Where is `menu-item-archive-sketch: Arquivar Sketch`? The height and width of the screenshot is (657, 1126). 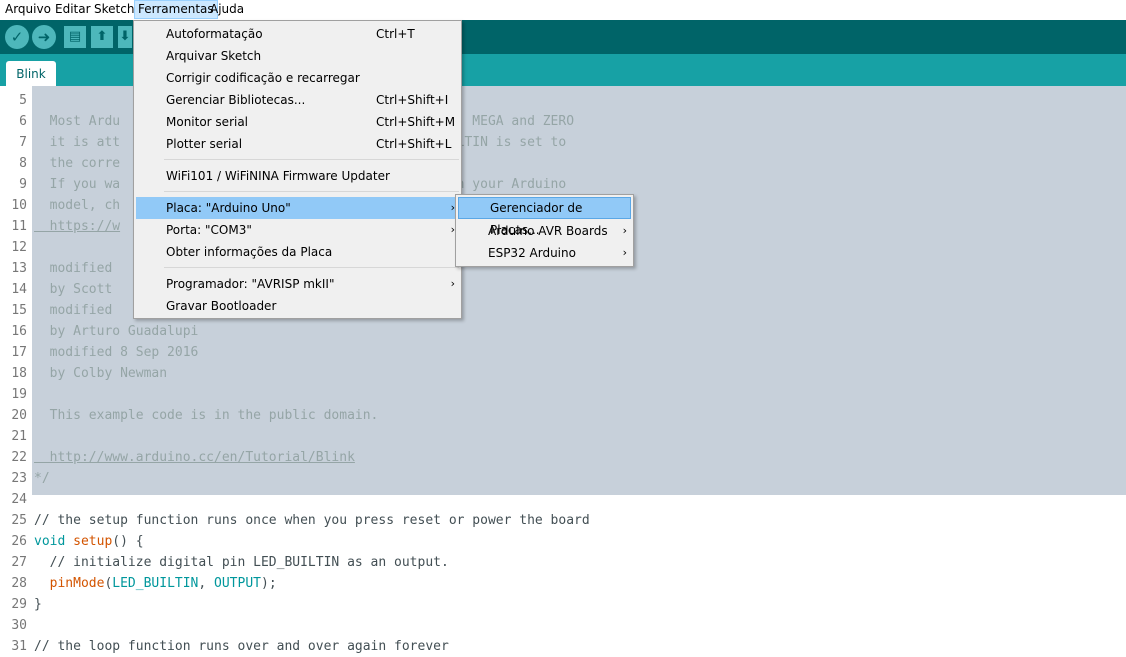
menu-item-archive-sketch: Arquivar Sketch is located at coordinates (297, 56).